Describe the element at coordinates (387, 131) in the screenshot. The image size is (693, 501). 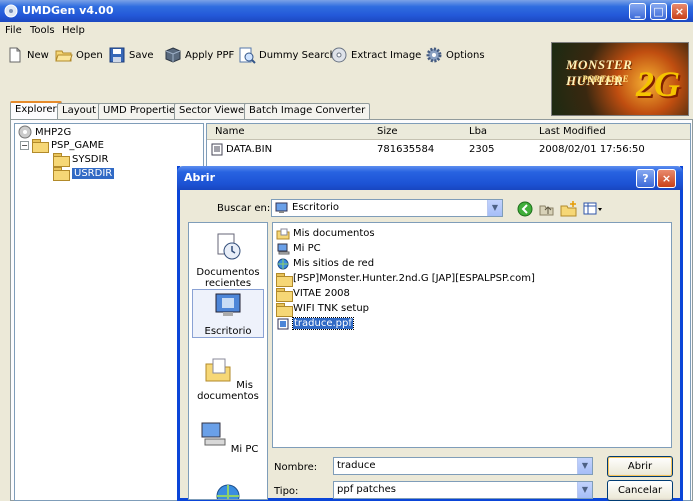
I see `column-size: Size` at that location.